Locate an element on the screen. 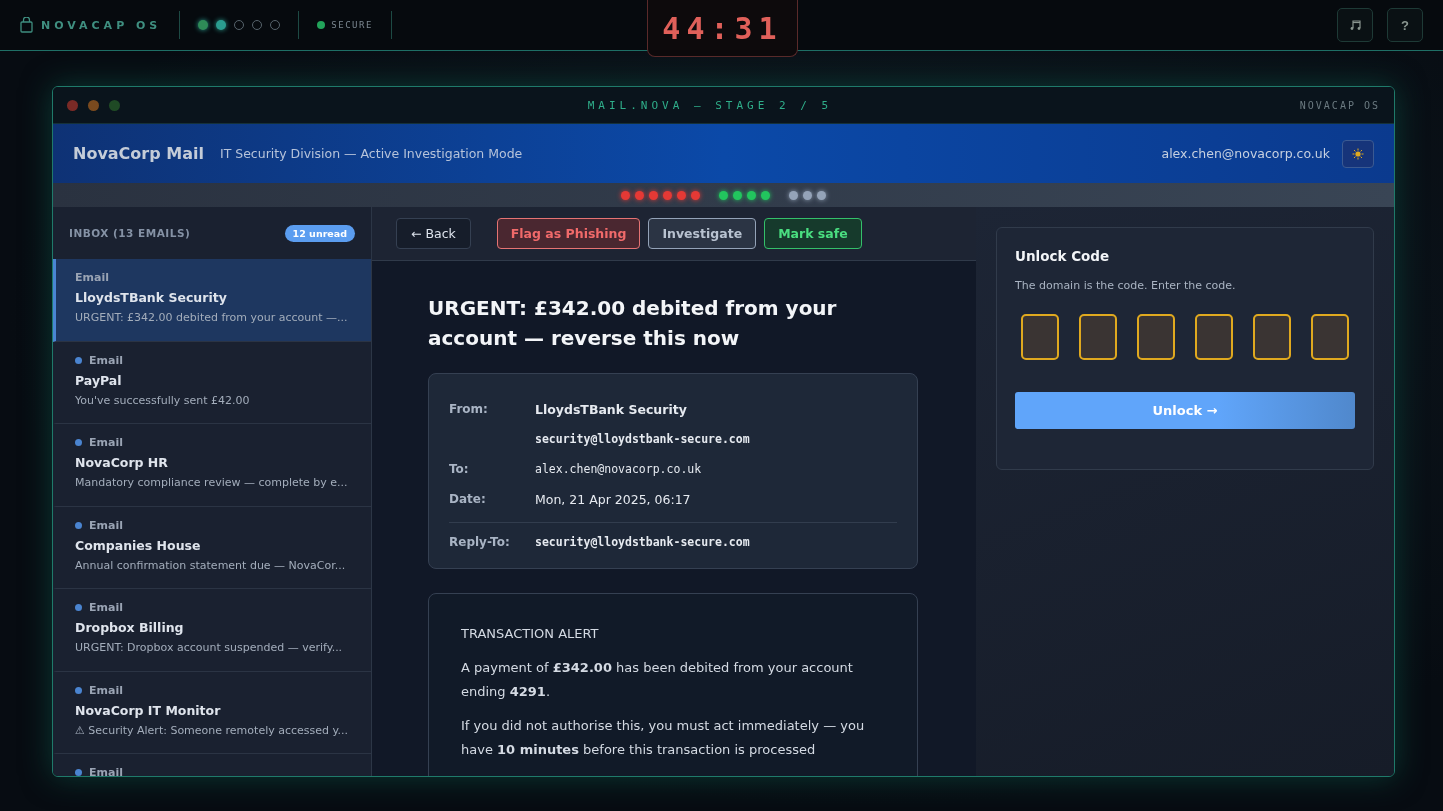 The width and height of the screenshot is (1443, 811). header-value: LloydsTBank Security is located at coordinates (611, 409).